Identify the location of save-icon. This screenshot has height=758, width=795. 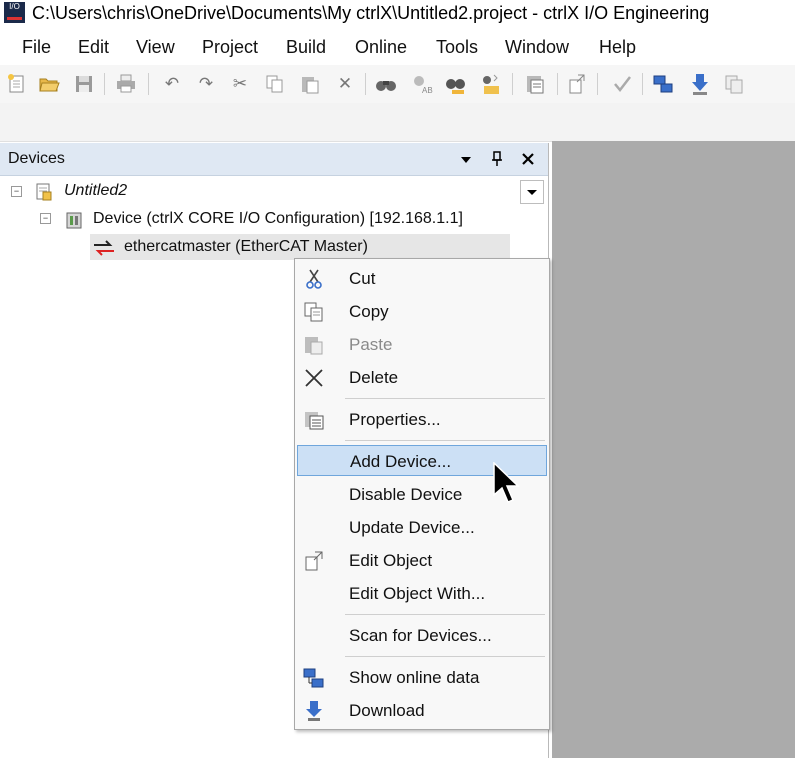
(84, 84).